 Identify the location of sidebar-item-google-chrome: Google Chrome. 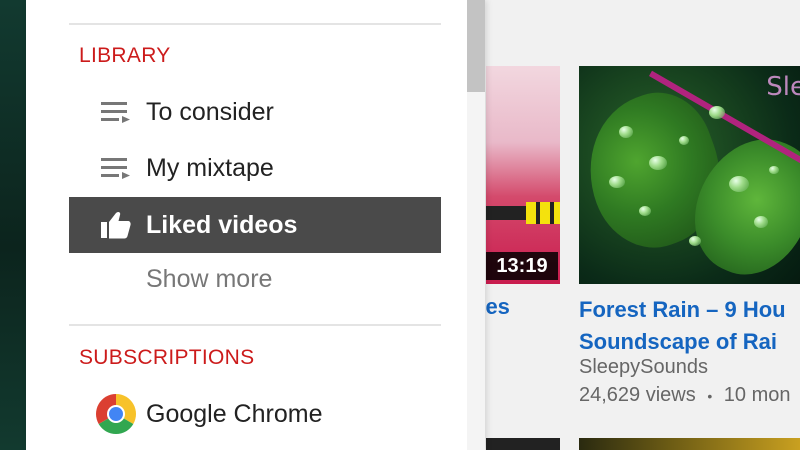
(255, 414).